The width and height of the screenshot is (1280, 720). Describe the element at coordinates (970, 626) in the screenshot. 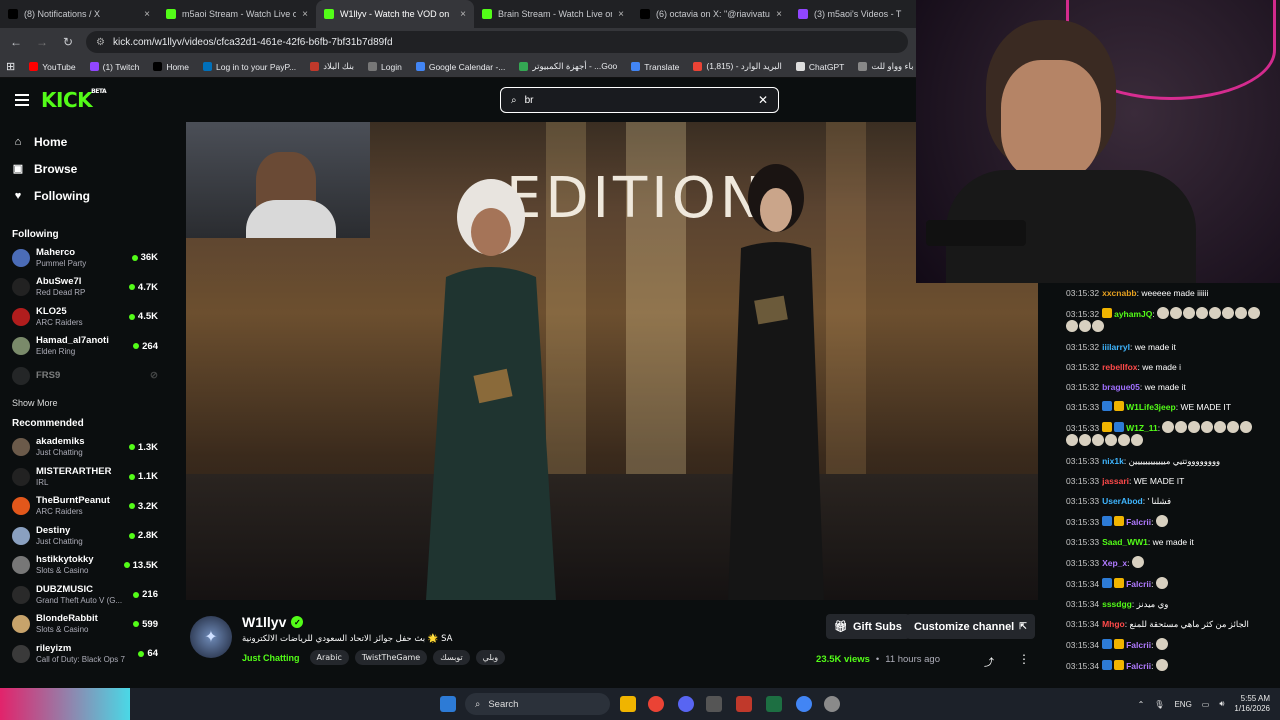

I see `customize-channel-button: Customize channel ⇱` at that location.